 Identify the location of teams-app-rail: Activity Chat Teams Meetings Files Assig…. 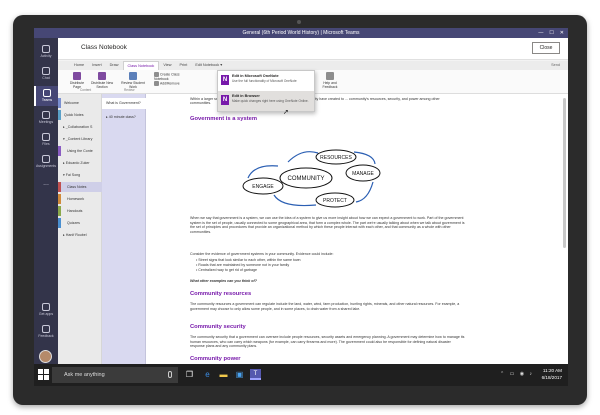
(46, 201).